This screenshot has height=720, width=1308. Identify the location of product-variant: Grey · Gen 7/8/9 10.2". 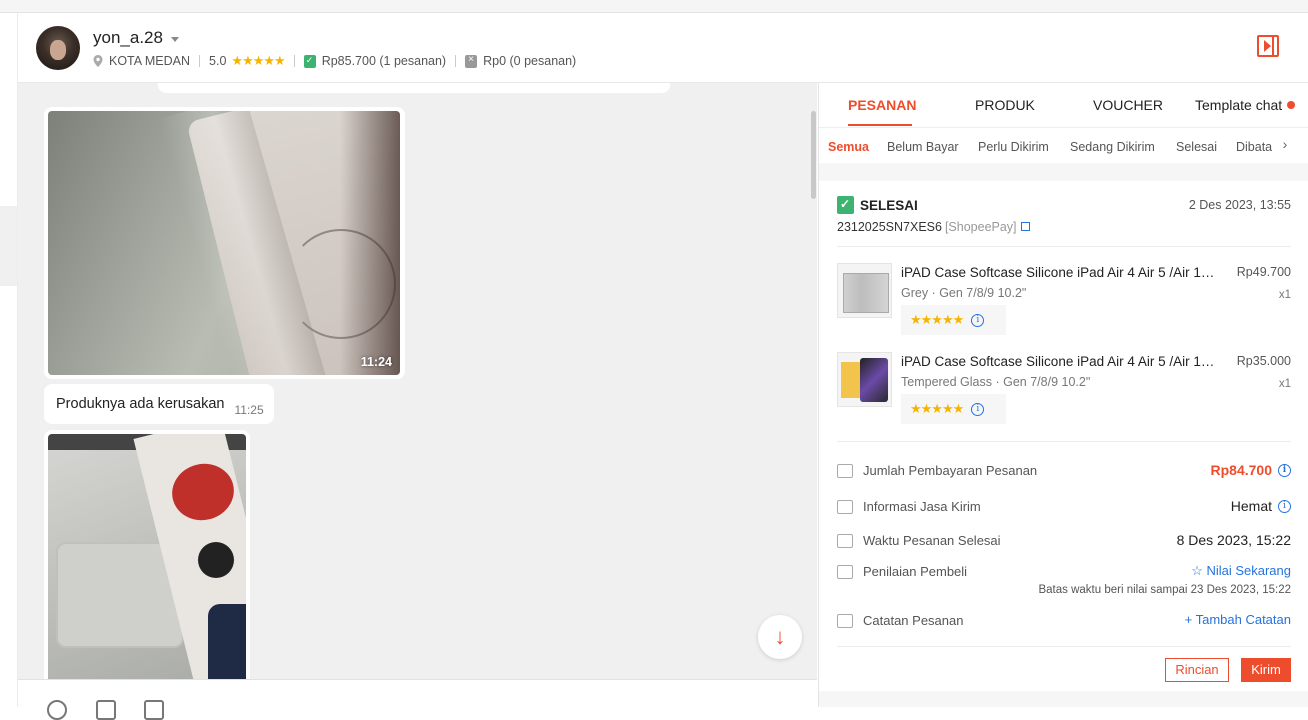
(964, 293).